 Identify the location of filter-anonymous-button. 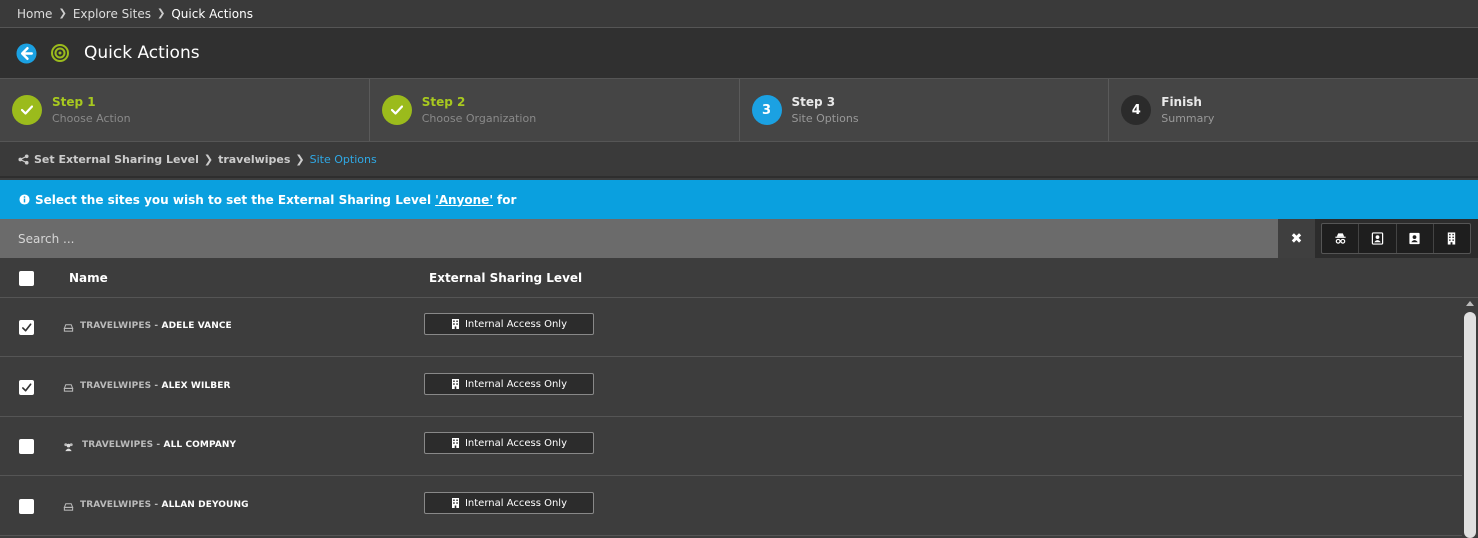
(1341, 238).